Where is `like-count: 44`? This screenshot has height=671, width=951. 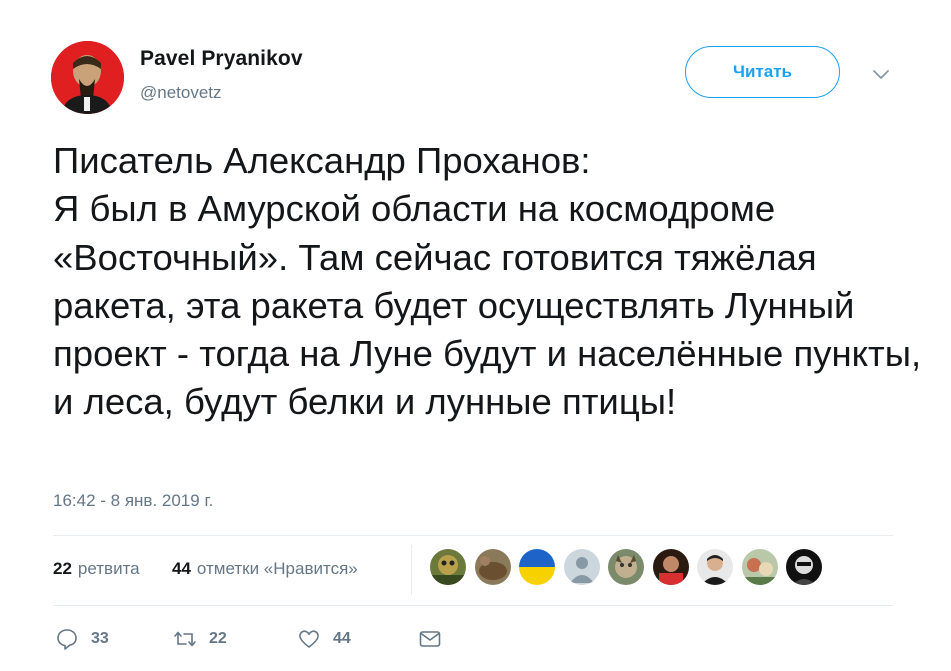
like-count: 44 is located at coordinates (342, 638).